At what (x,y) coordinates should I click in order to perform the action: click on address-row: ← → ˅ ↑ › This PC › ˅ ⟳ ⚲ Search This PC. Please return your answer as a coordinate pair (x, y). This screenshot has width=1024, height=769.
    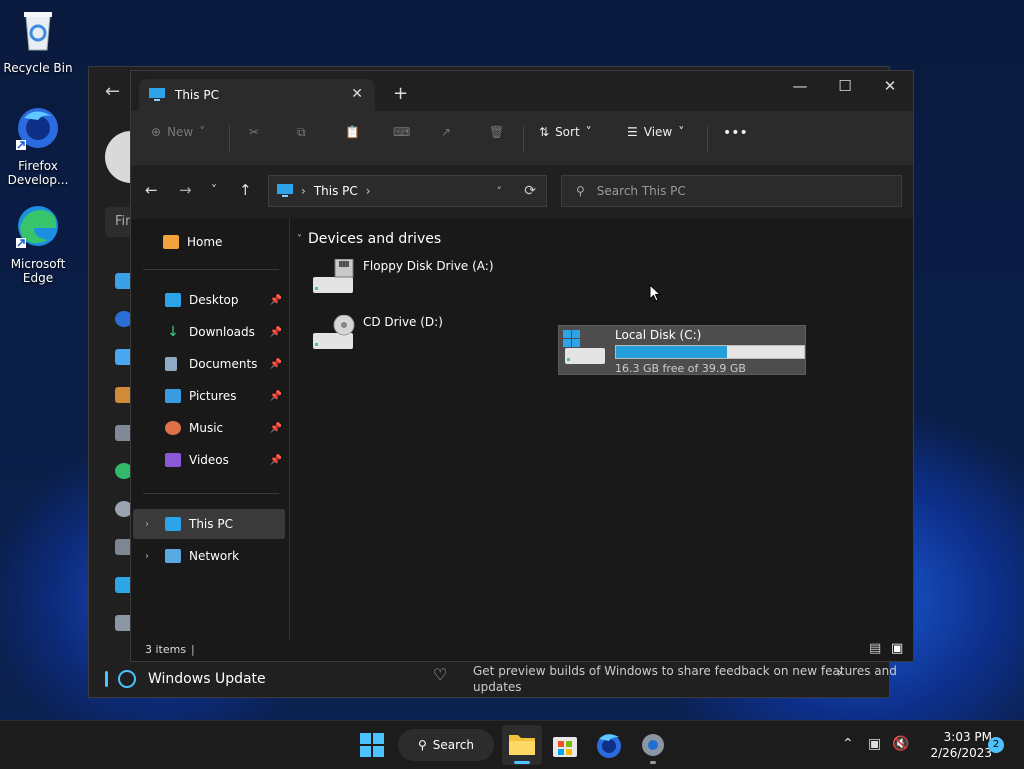
    Looking at the image, I should click on (522, 192).